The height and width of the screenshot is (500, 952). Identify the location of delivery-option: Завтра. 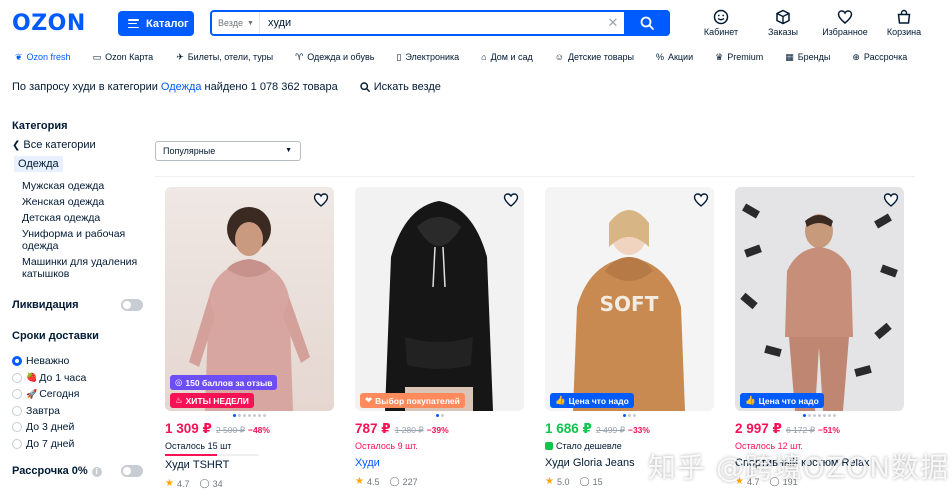
(49, 411).